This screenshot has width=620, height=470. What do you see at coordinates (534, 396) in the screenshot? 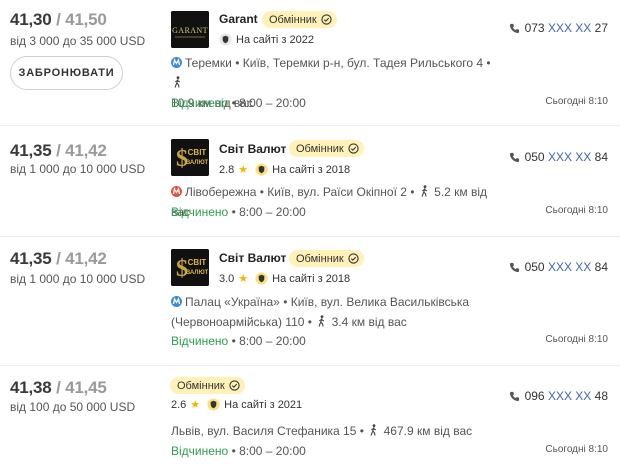
I see `phone-prefix: 096` at bounding box center [534, 396].